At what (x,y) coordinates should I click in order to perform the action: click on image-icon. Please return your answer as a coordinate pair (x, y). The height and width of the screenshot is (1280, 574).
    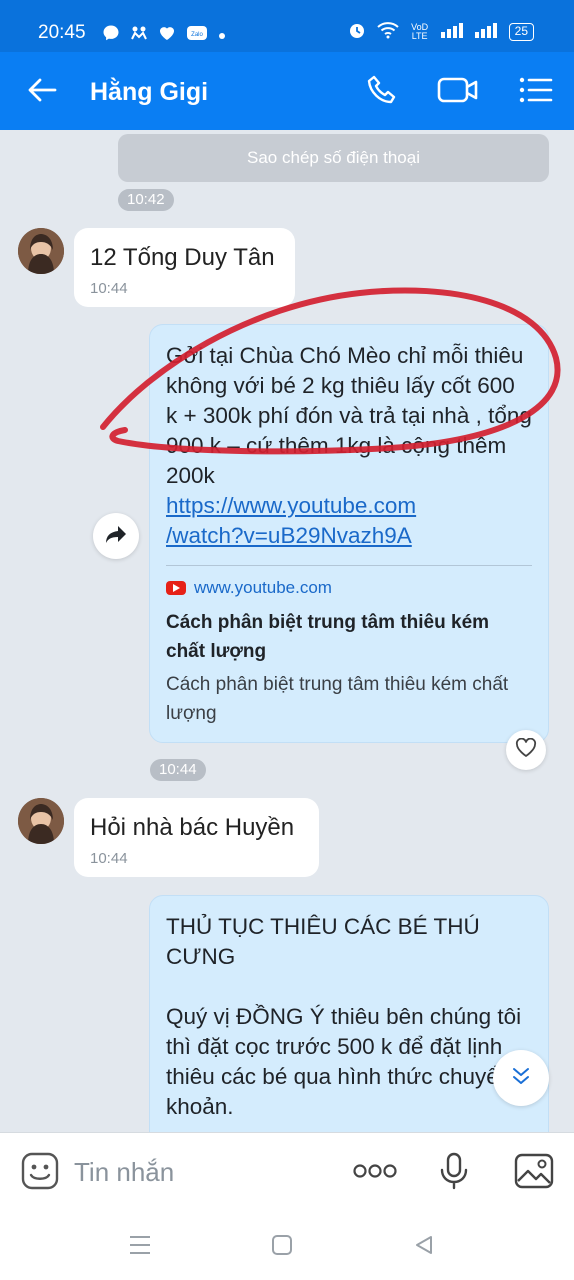
    Looking at the image, I should click on (534, 1173).